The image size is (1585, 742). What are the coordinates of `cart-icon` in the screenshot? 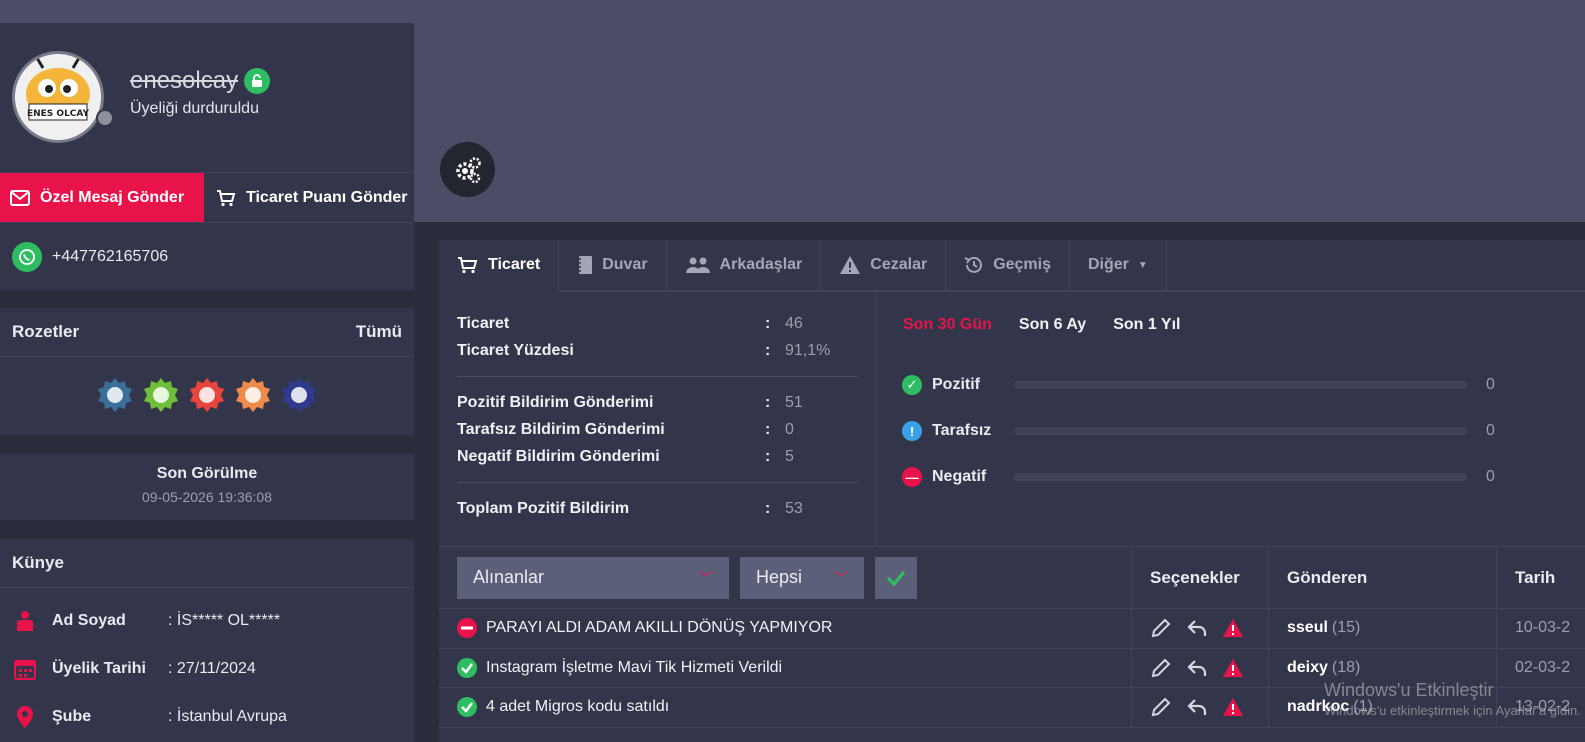 It's located at (226, 197).